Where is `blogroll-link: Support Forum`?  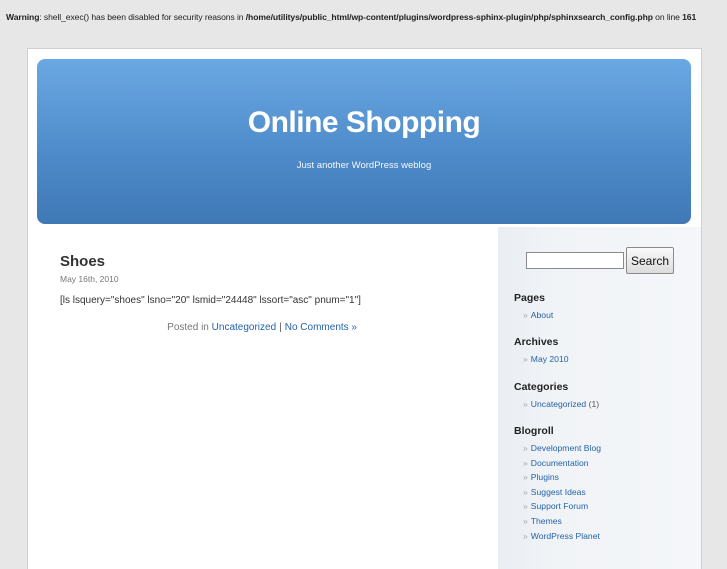 blogroll-link: Support Forum is located at coordinates (559, 506).